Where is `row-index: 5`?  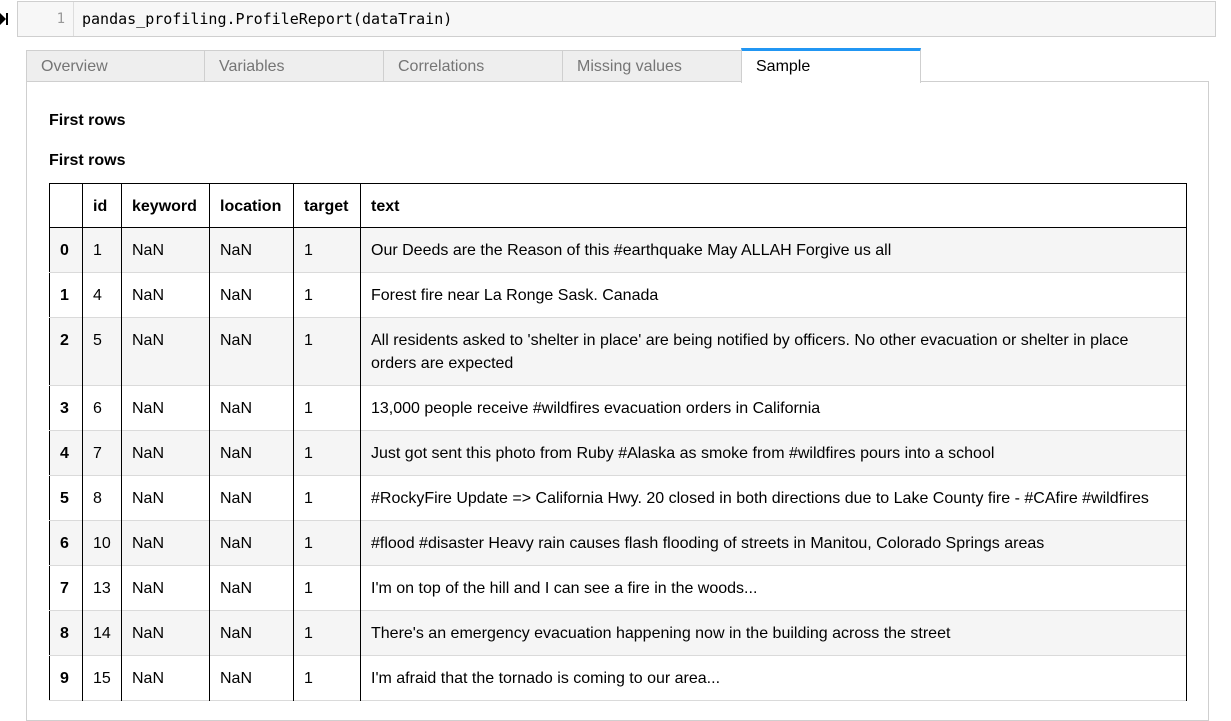 row-index: 5 is located at coordinates (66, 498).